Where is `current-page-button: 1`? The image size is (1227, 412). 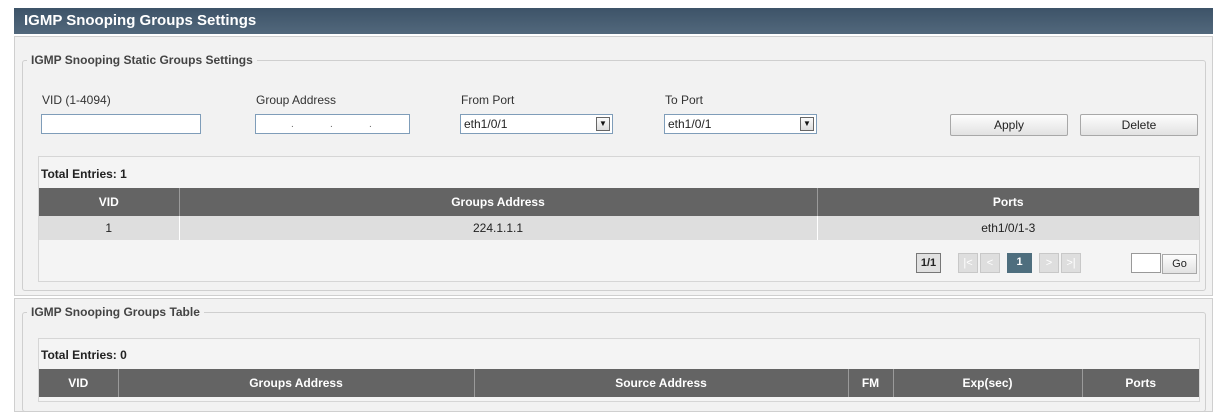
current-page-button: 1 is located at coordinates (1019, 263).